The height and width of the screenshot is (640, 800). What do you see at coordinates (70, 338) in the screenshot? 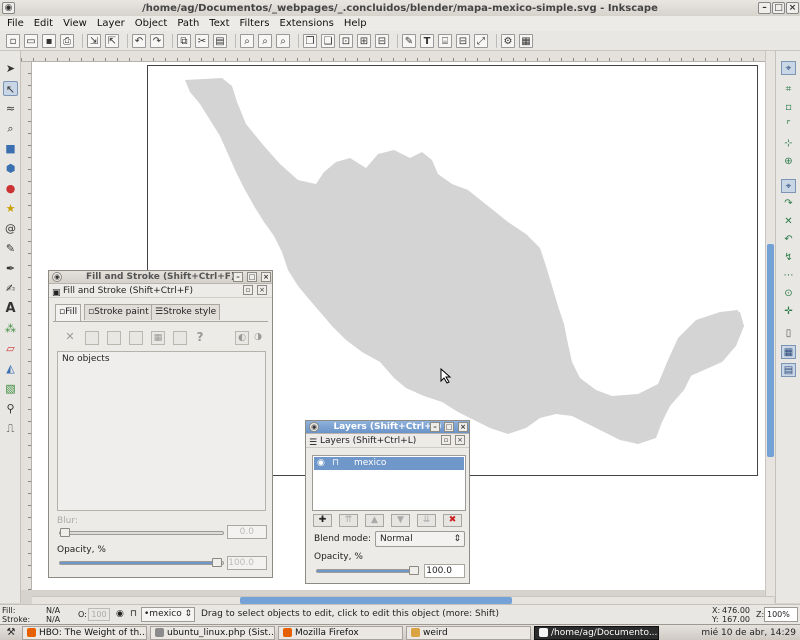
I see `no-paint-icon: ✕` at bounding box center [70, 338].